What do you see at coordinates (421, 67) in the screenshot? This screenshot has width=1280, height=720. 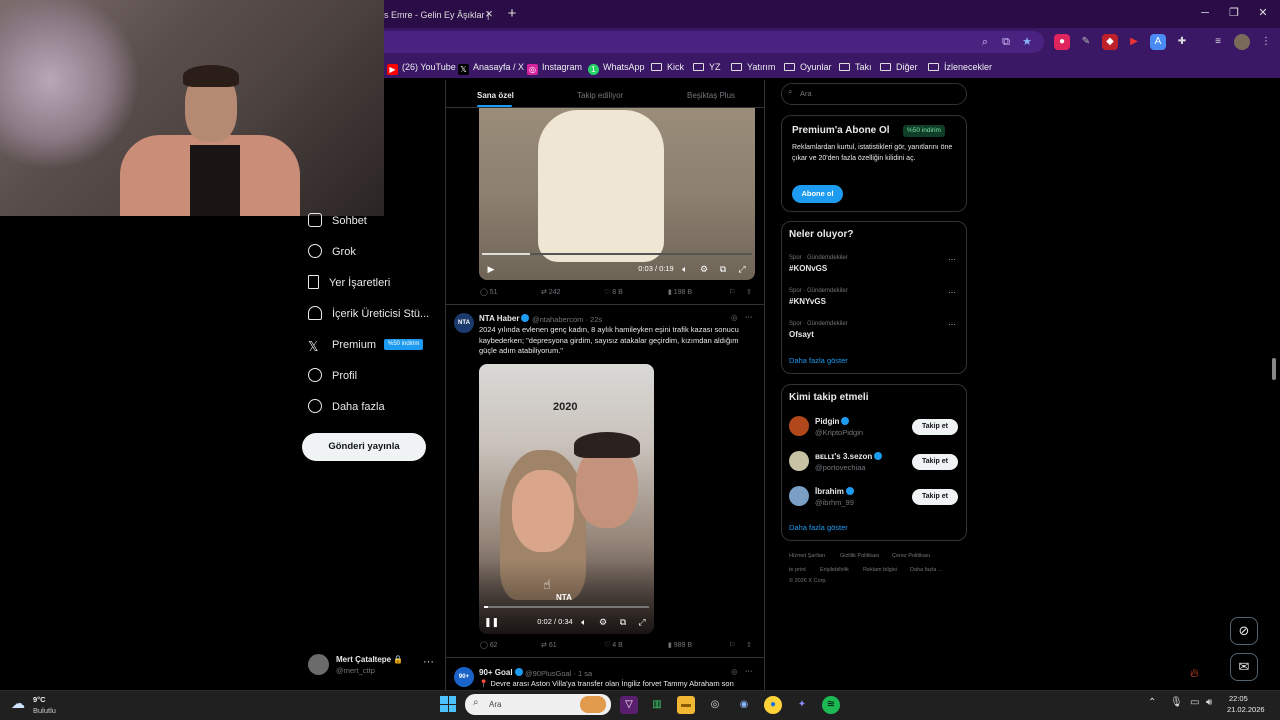 I see `bookmark-youtube: ▶ (26) YouTube` at bounding box center [421, 67].